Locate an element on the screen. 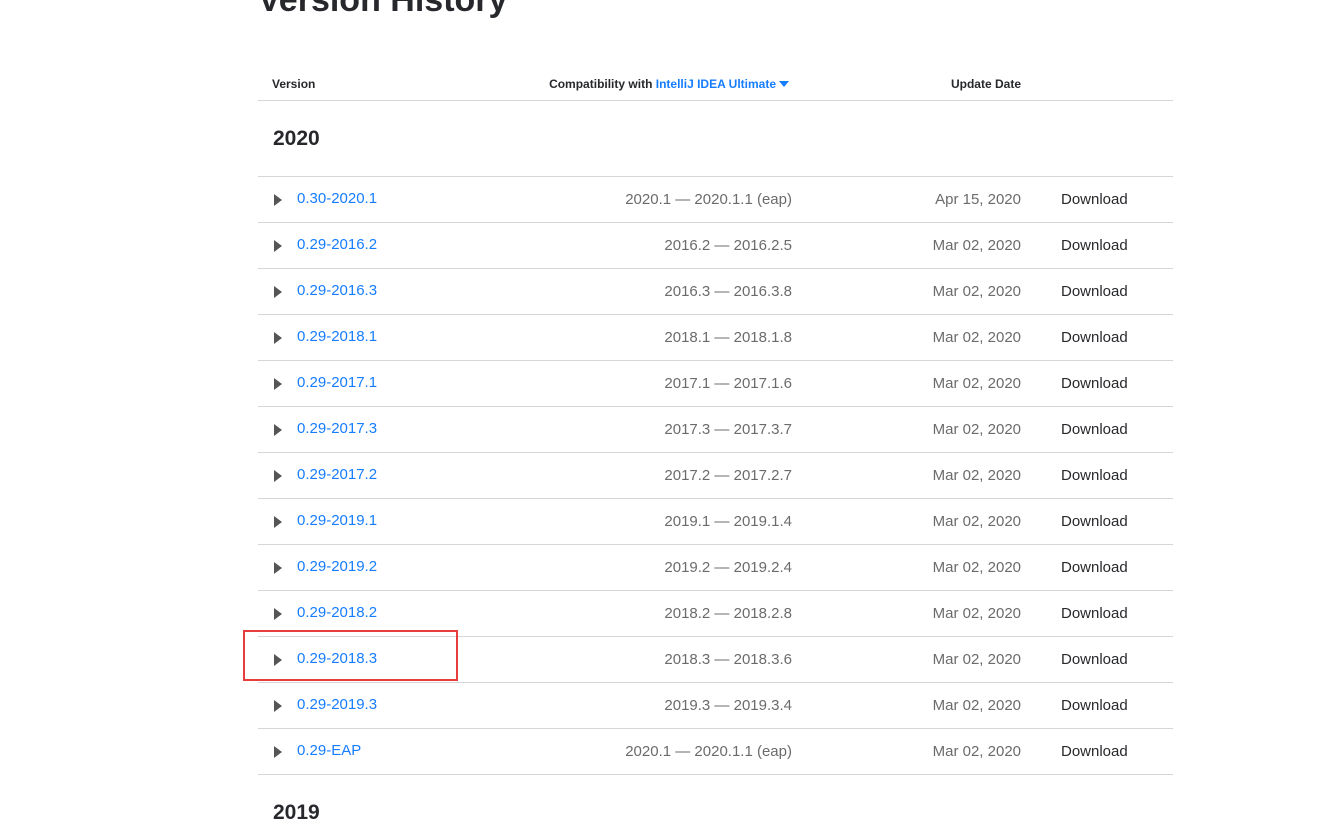 The width and height of the screenshot is (1339, 821). year-label: 2020 is located at coordinates (296, 138).